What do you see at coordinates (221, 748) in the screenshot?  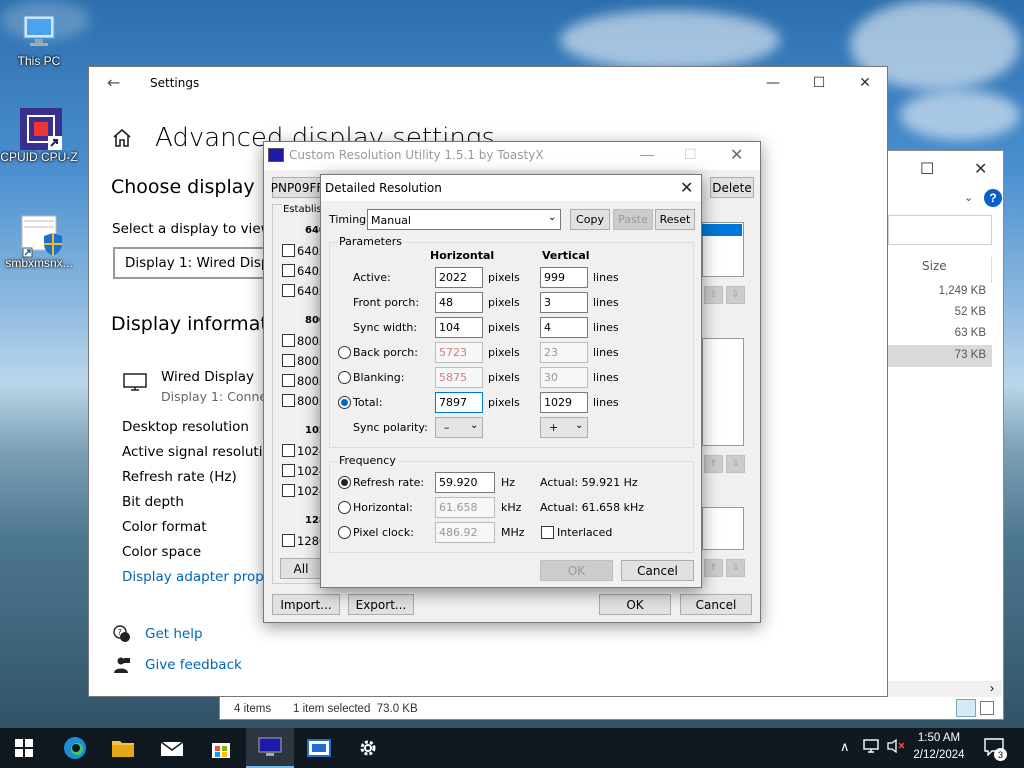 I see `store-taskbar-button` at bounding box center [221, 748].